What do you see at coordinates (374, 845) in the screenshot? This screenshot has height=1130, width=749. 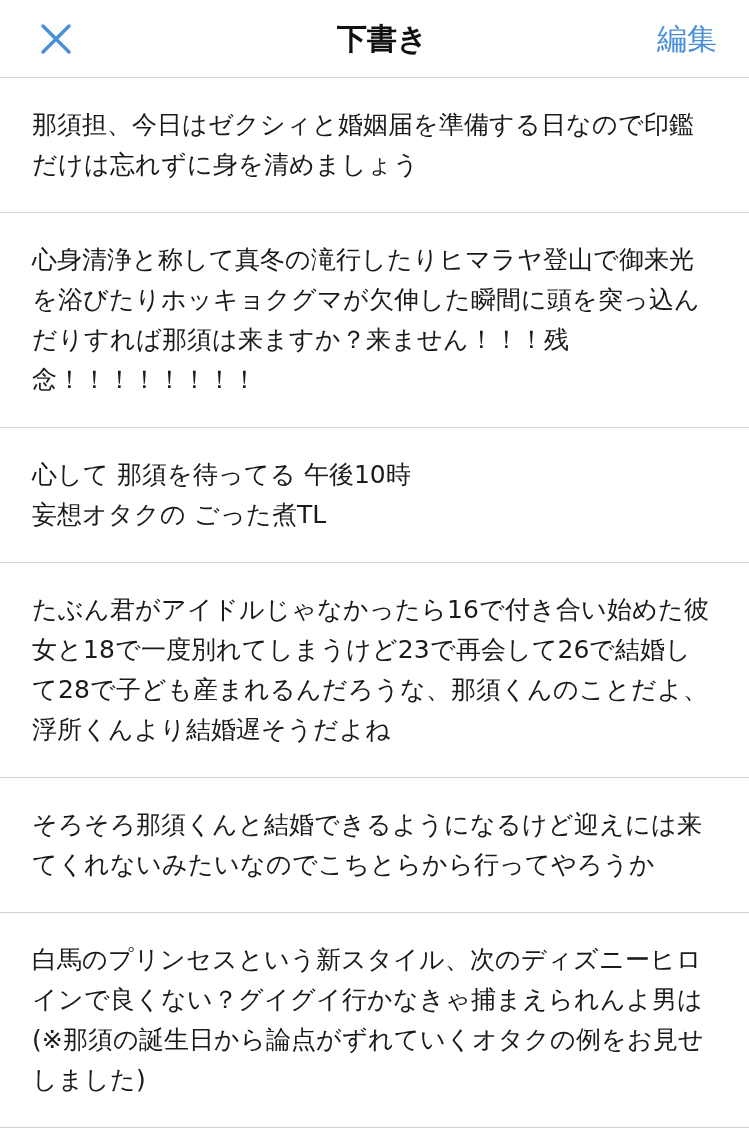 I see `draft-text: そろそろ那須くんと結婚できるようになるけど迎えには来てくれないみたいなのでこちとらから行ってやろうか` at bounding box center [374, 845].